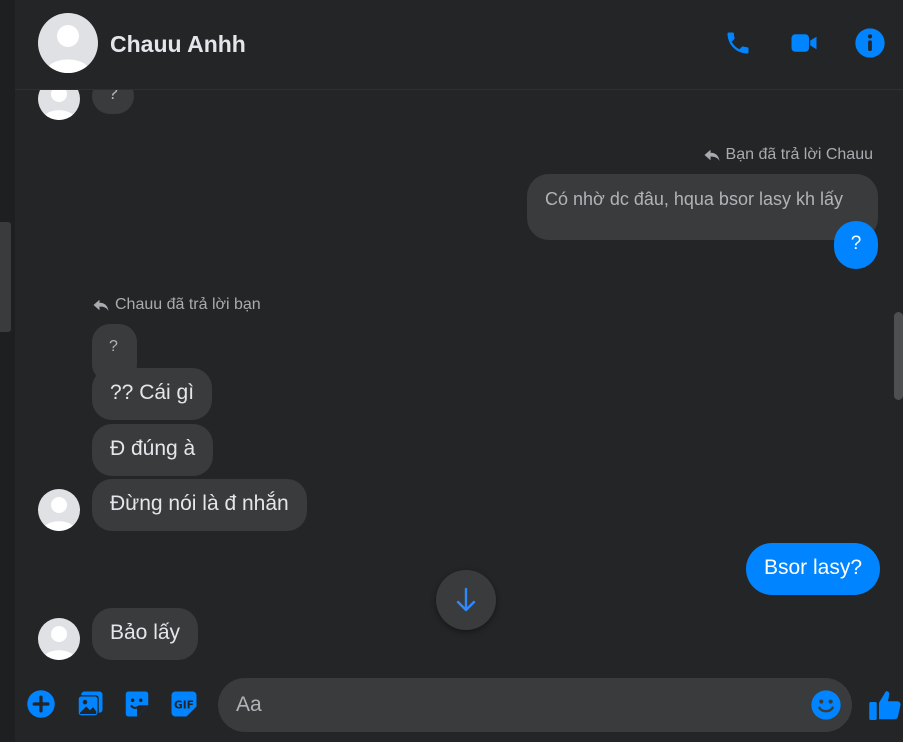  I want to click on message-bubble-theirs: Bảo lấy, so click(145, 634).